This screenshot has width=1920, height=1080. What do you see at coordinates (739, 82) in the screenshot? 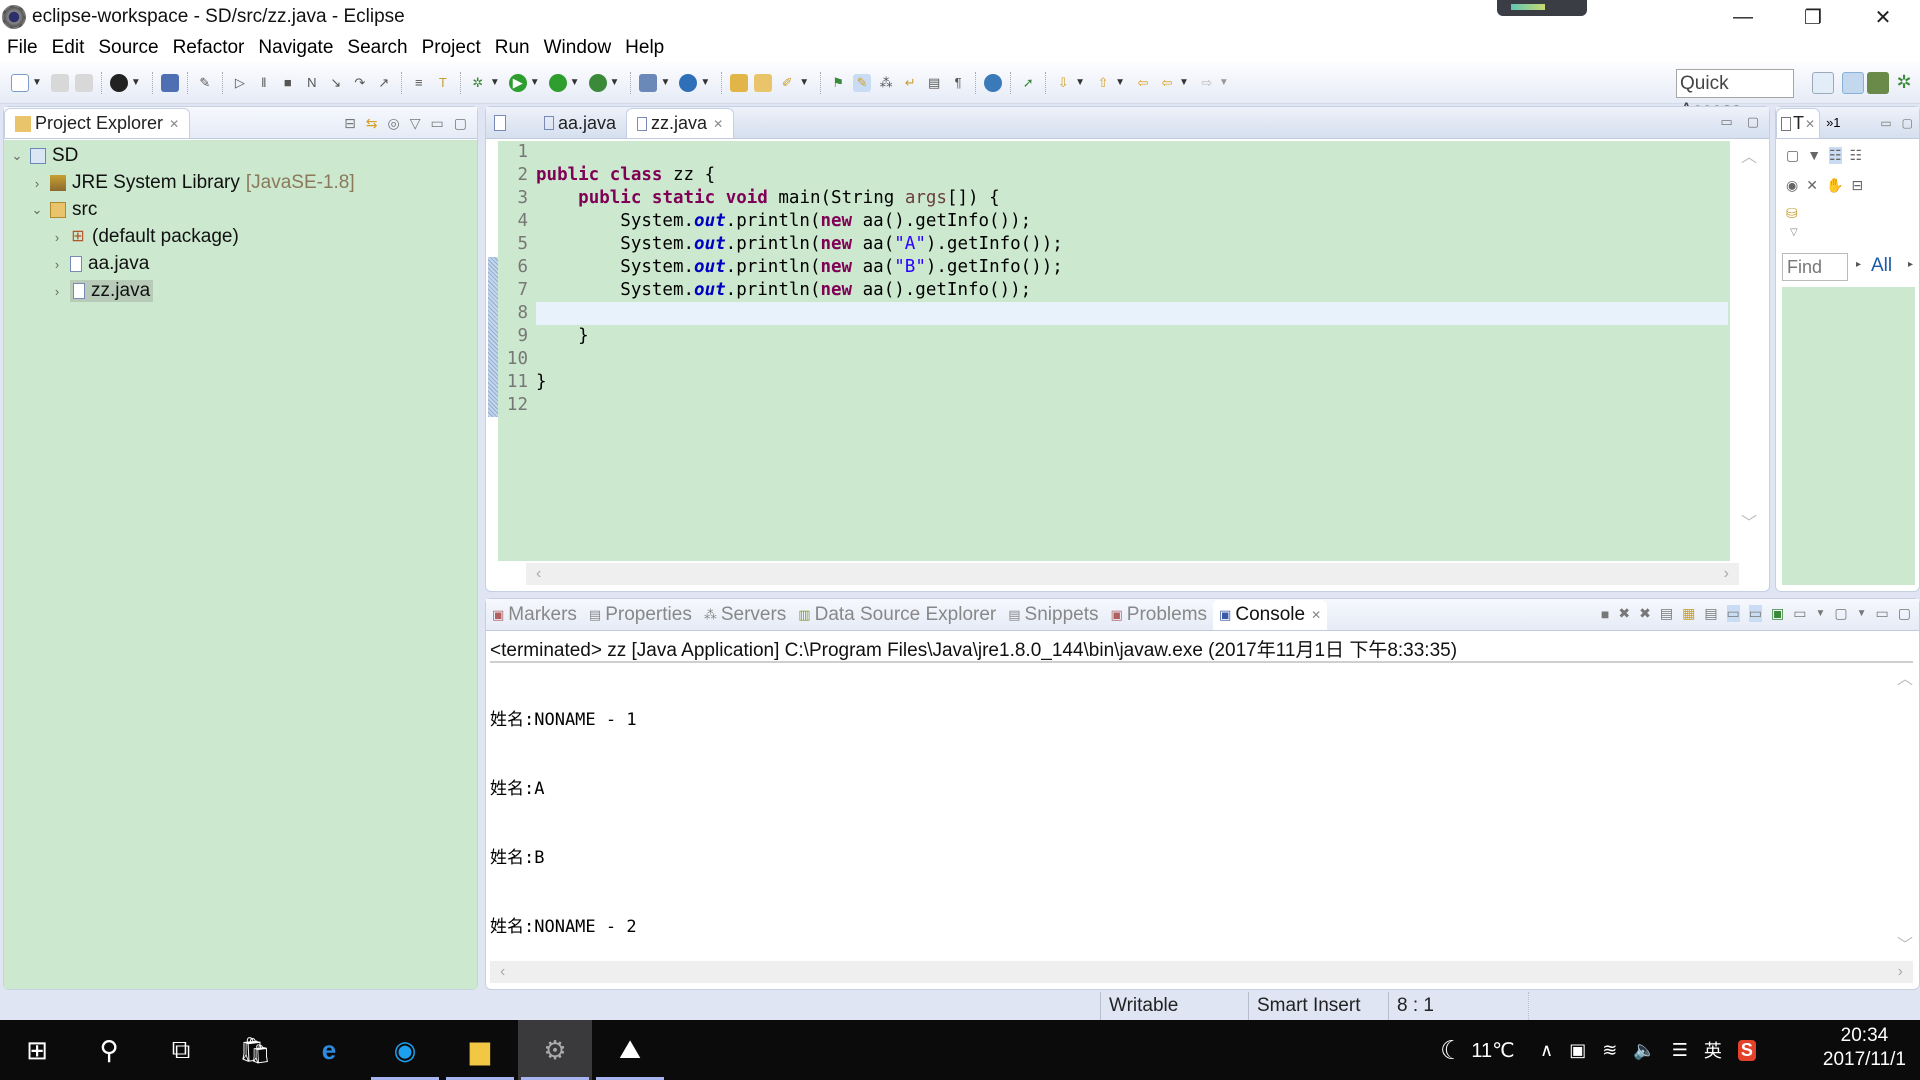
I see `open-type-icon` at bounding box center [739, 82].